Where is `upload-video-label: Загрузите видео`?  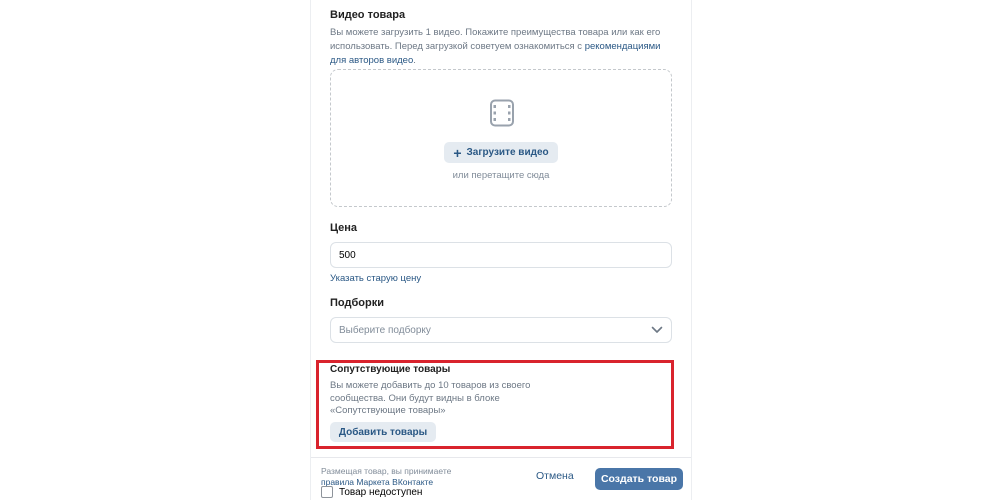
upload-video-label: Загрузите видео is located at coordinates (507, 152).